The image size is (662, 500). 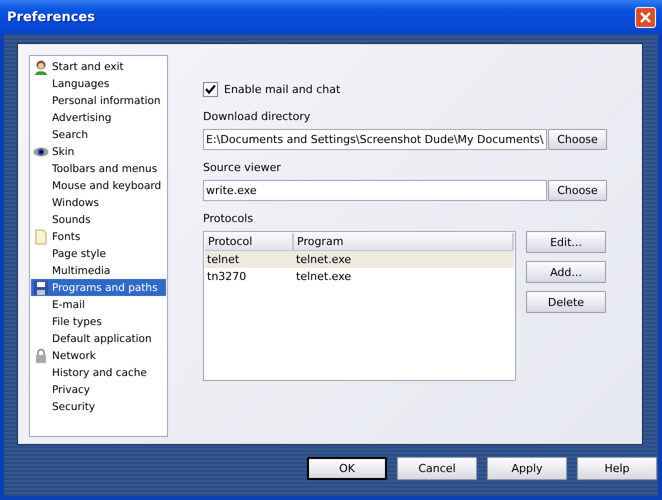 I want to click on sidebar-item: Skin, so click(x=98, y=151).